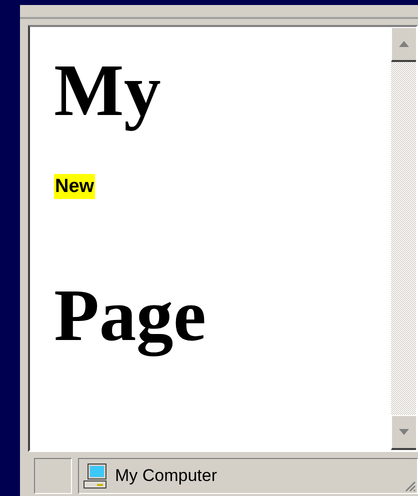  I want to click on computer-icon, so click(96, 476).